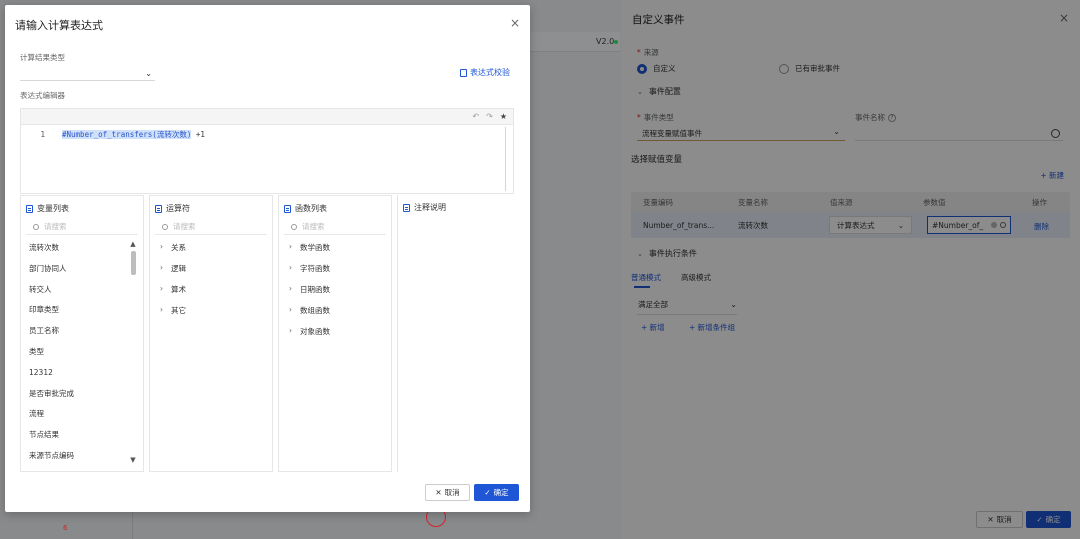 The image size is (1080, 539). Describe the element at coordinates (487, 492) in the screenshot. I see `check-icon: ✓` at that location.